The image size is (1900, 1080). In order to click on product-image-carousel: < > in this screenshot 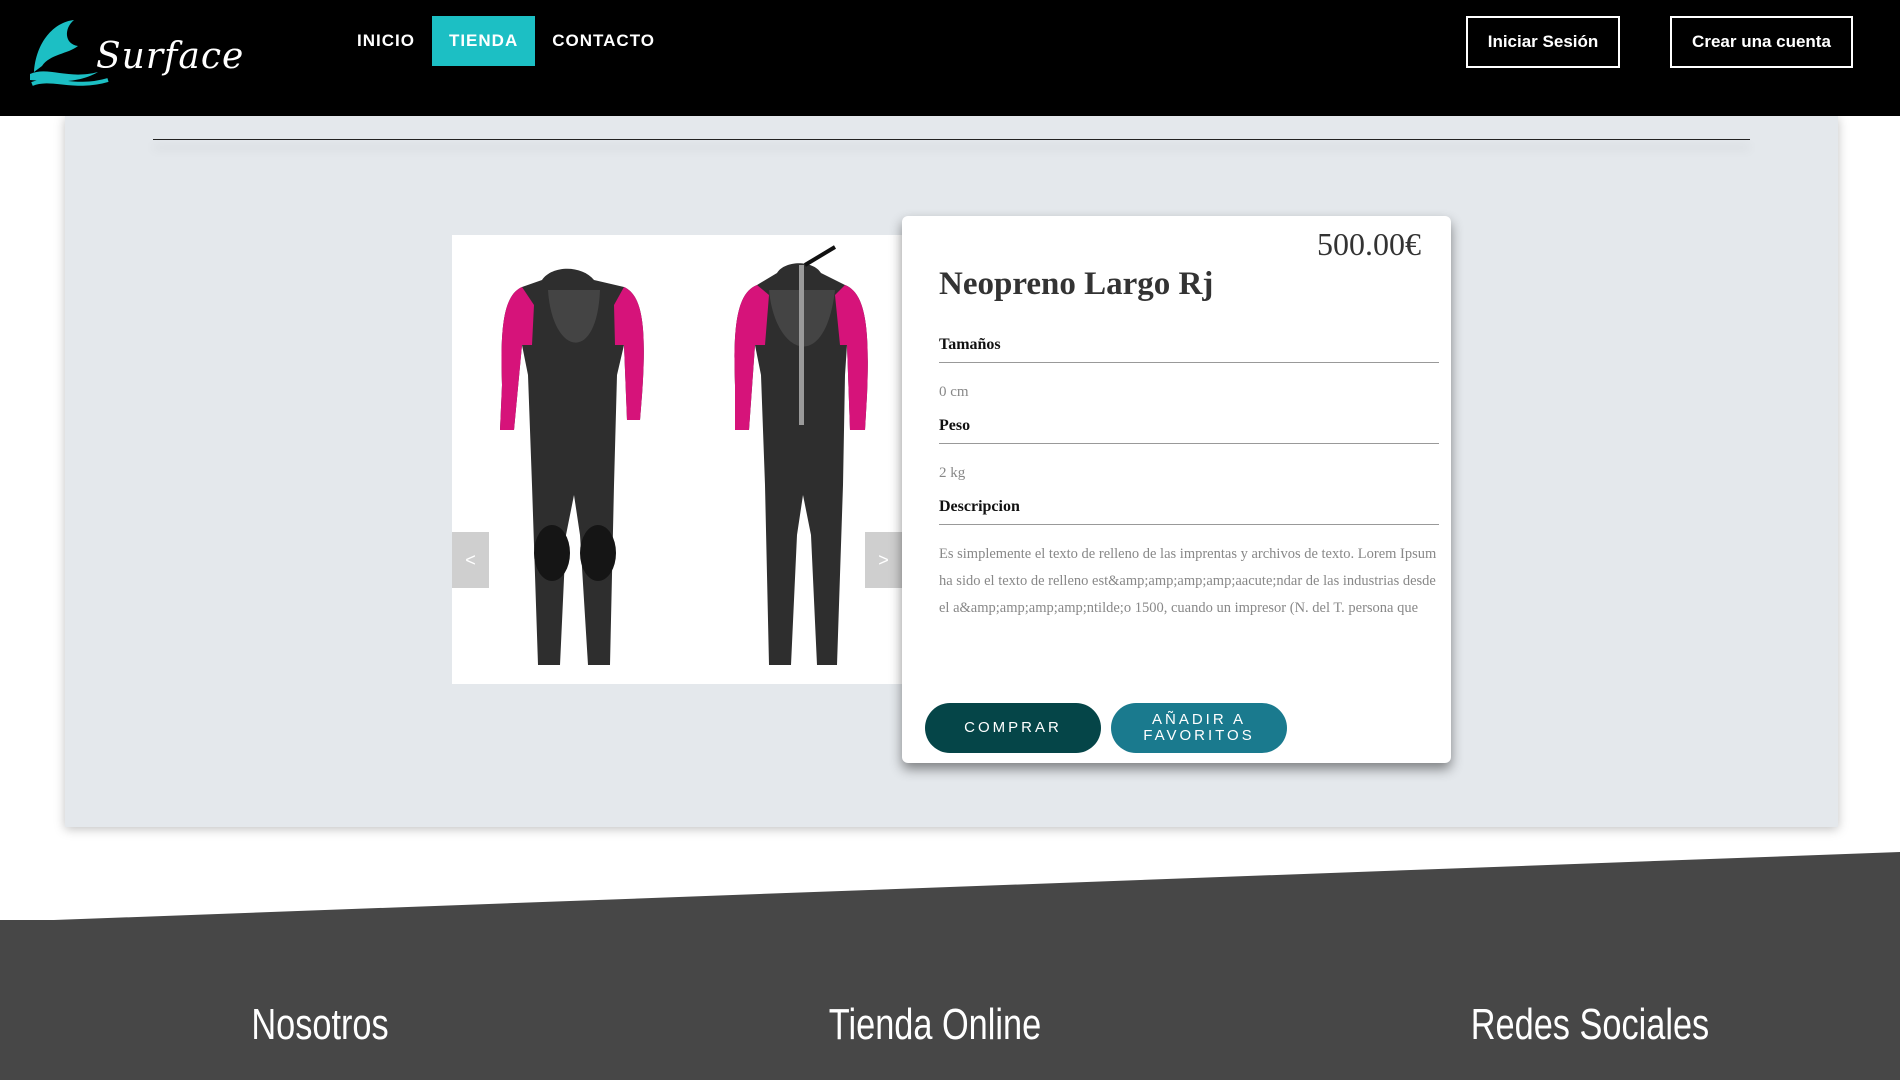, I will do `click(677, 459)`.